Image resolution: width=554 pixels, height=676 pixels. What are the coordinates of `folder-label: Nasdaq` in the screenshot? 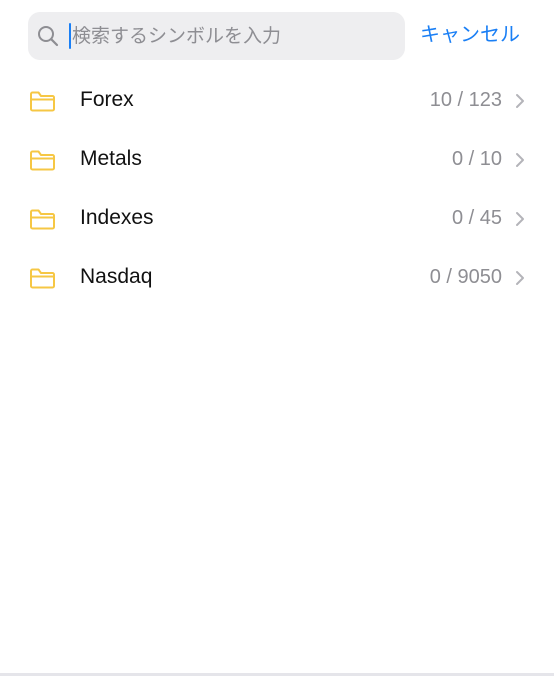 It's located at (116, 276).